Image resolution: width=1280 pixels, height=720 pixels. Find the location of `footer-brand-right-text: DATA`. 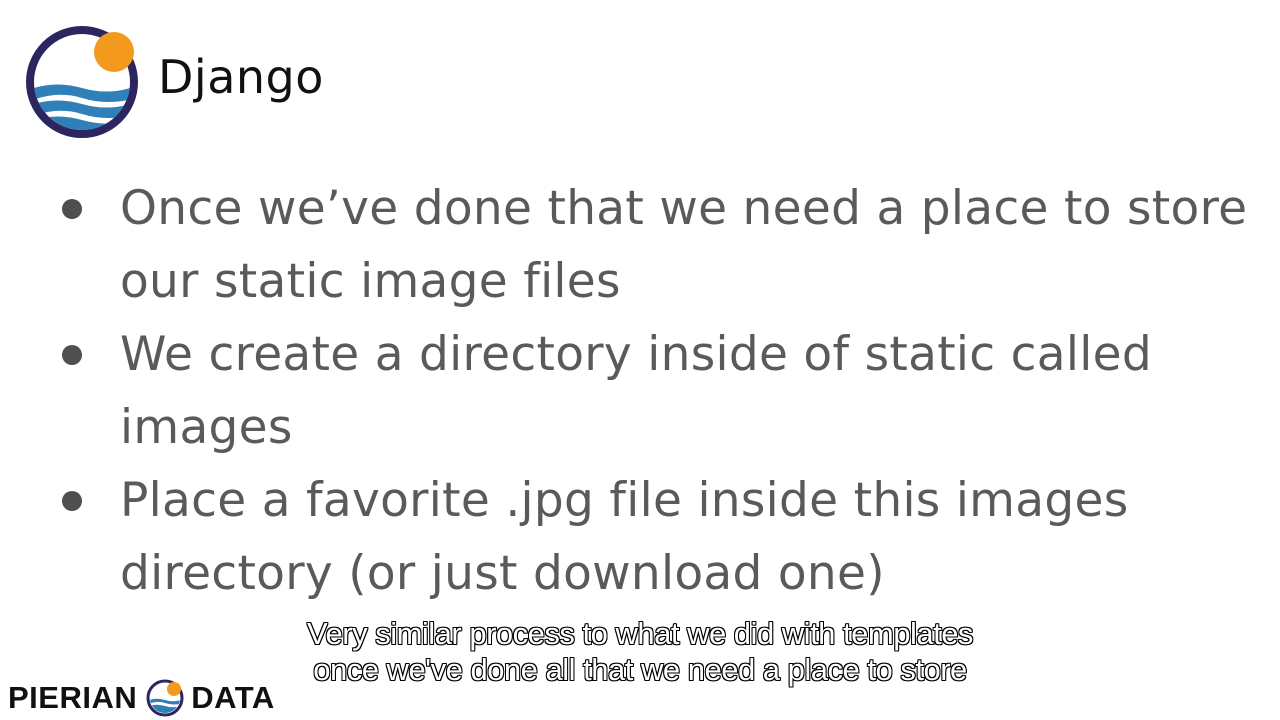

footer-brand-right-text: DATA is located at coordinates (233, 697).